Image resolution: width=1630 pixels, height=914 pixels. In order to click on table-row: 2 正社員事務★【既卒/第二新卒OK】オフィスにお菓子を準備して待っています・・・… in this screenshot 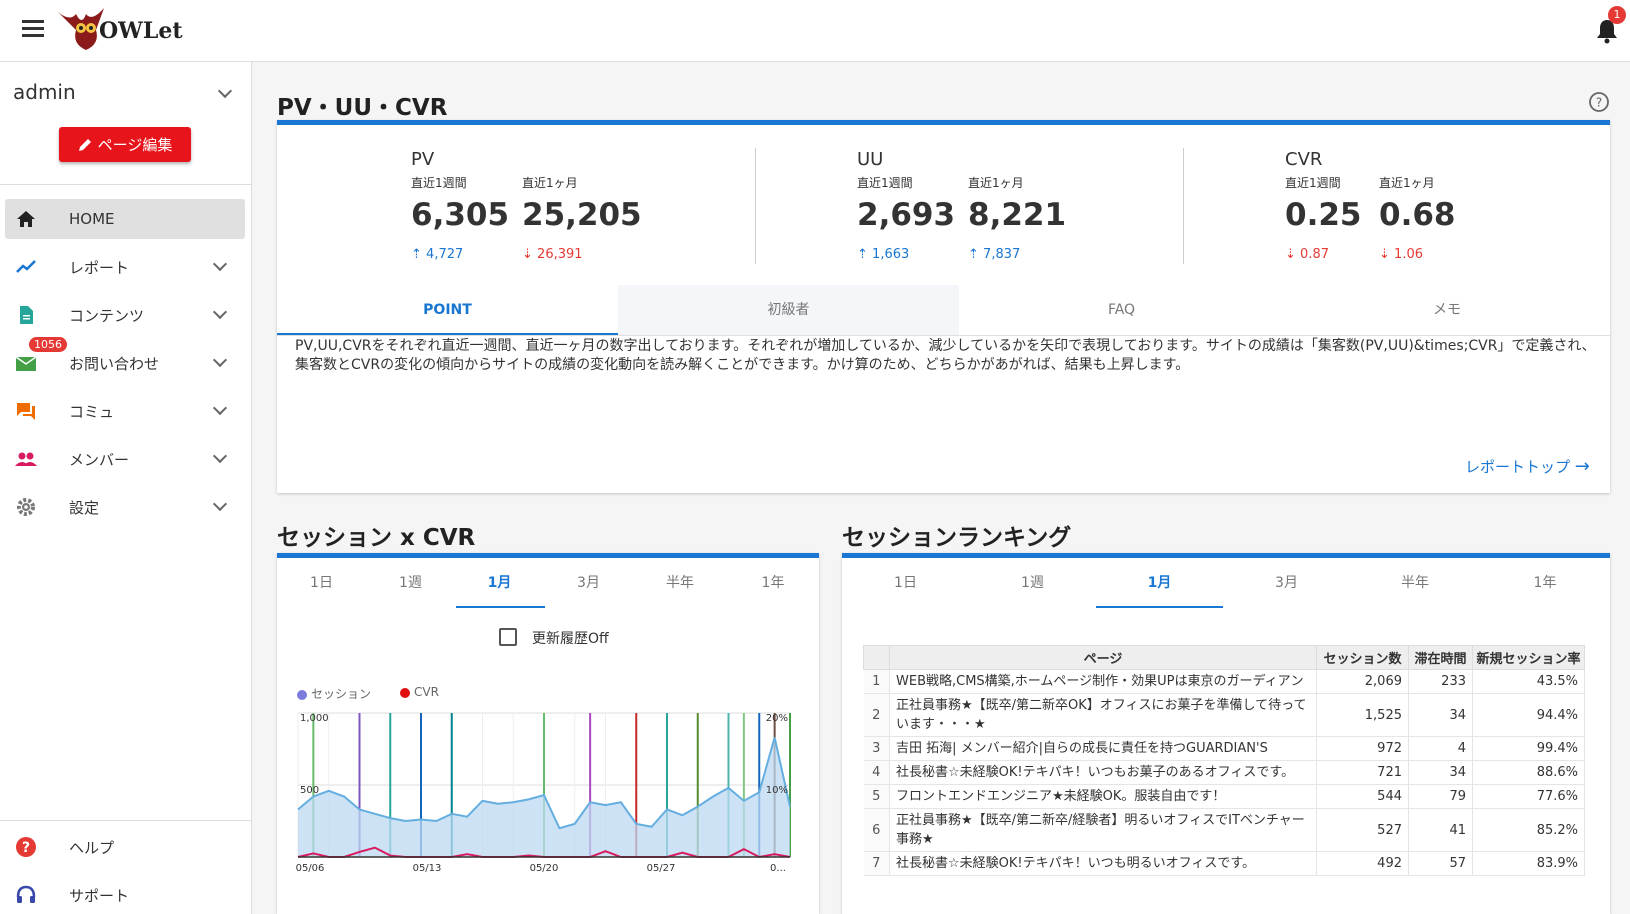, I will do `click(1224, 715)`.